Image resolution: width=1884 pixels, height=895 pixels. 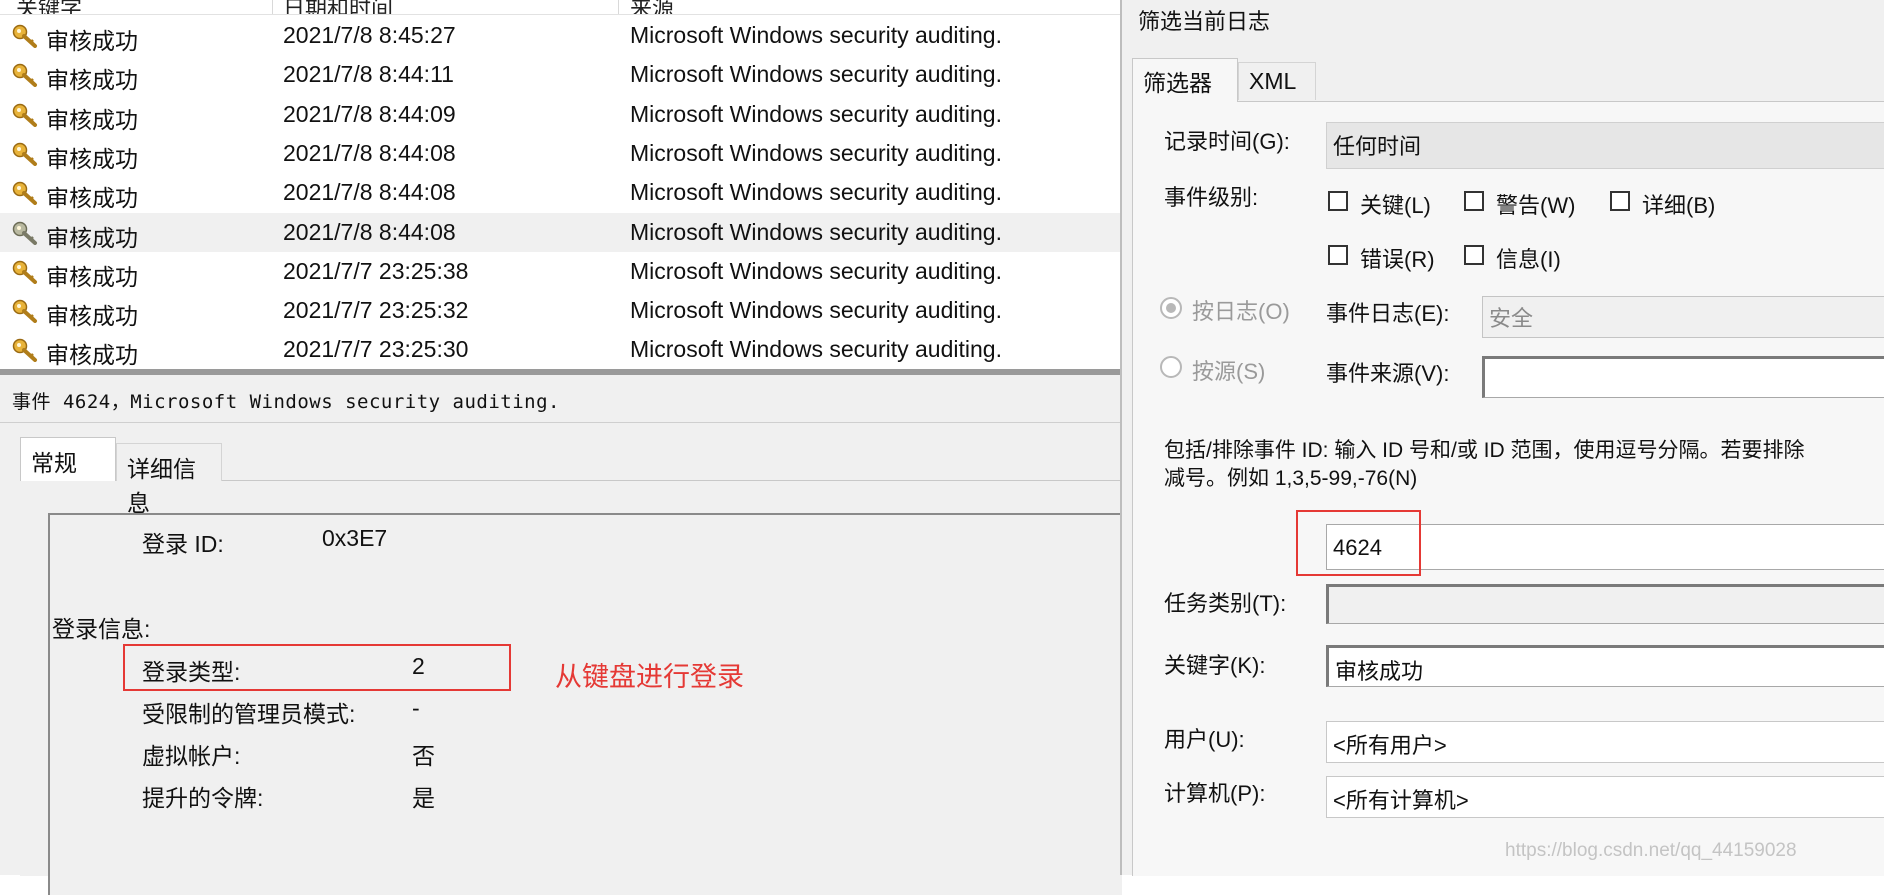 I want to click on radio-by-source, so click(x=1171, y=367).